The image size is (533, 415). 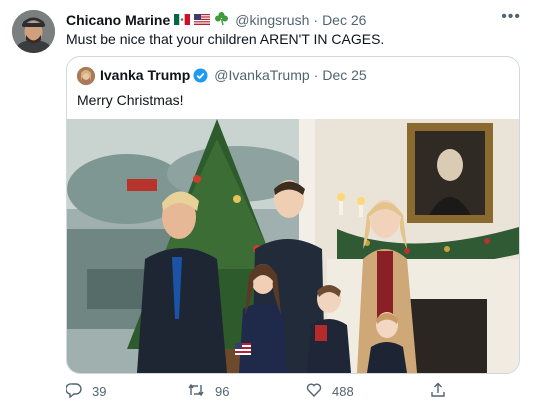 What do you see at coordinates (222, 391) in the screenshot?
I see `retweet-count: 96` at bounding box center [222, 391].